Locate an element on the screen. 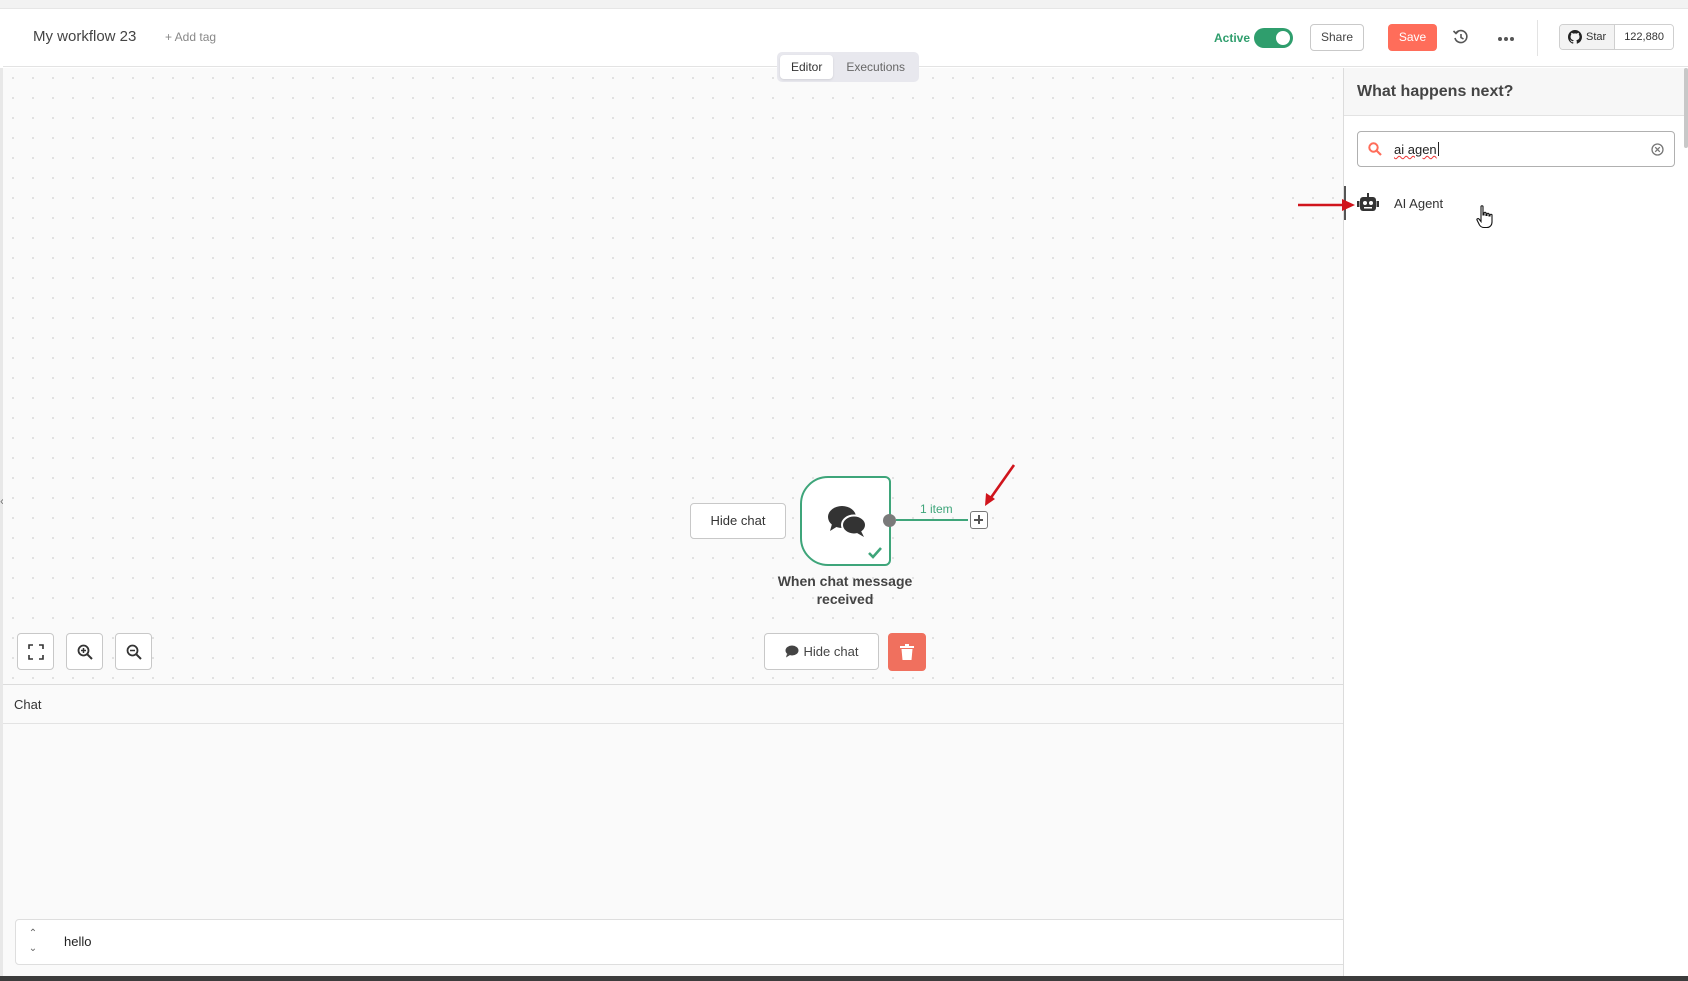  search-result-ai-agent: AI Agent is located at coordinates (1516, 203).